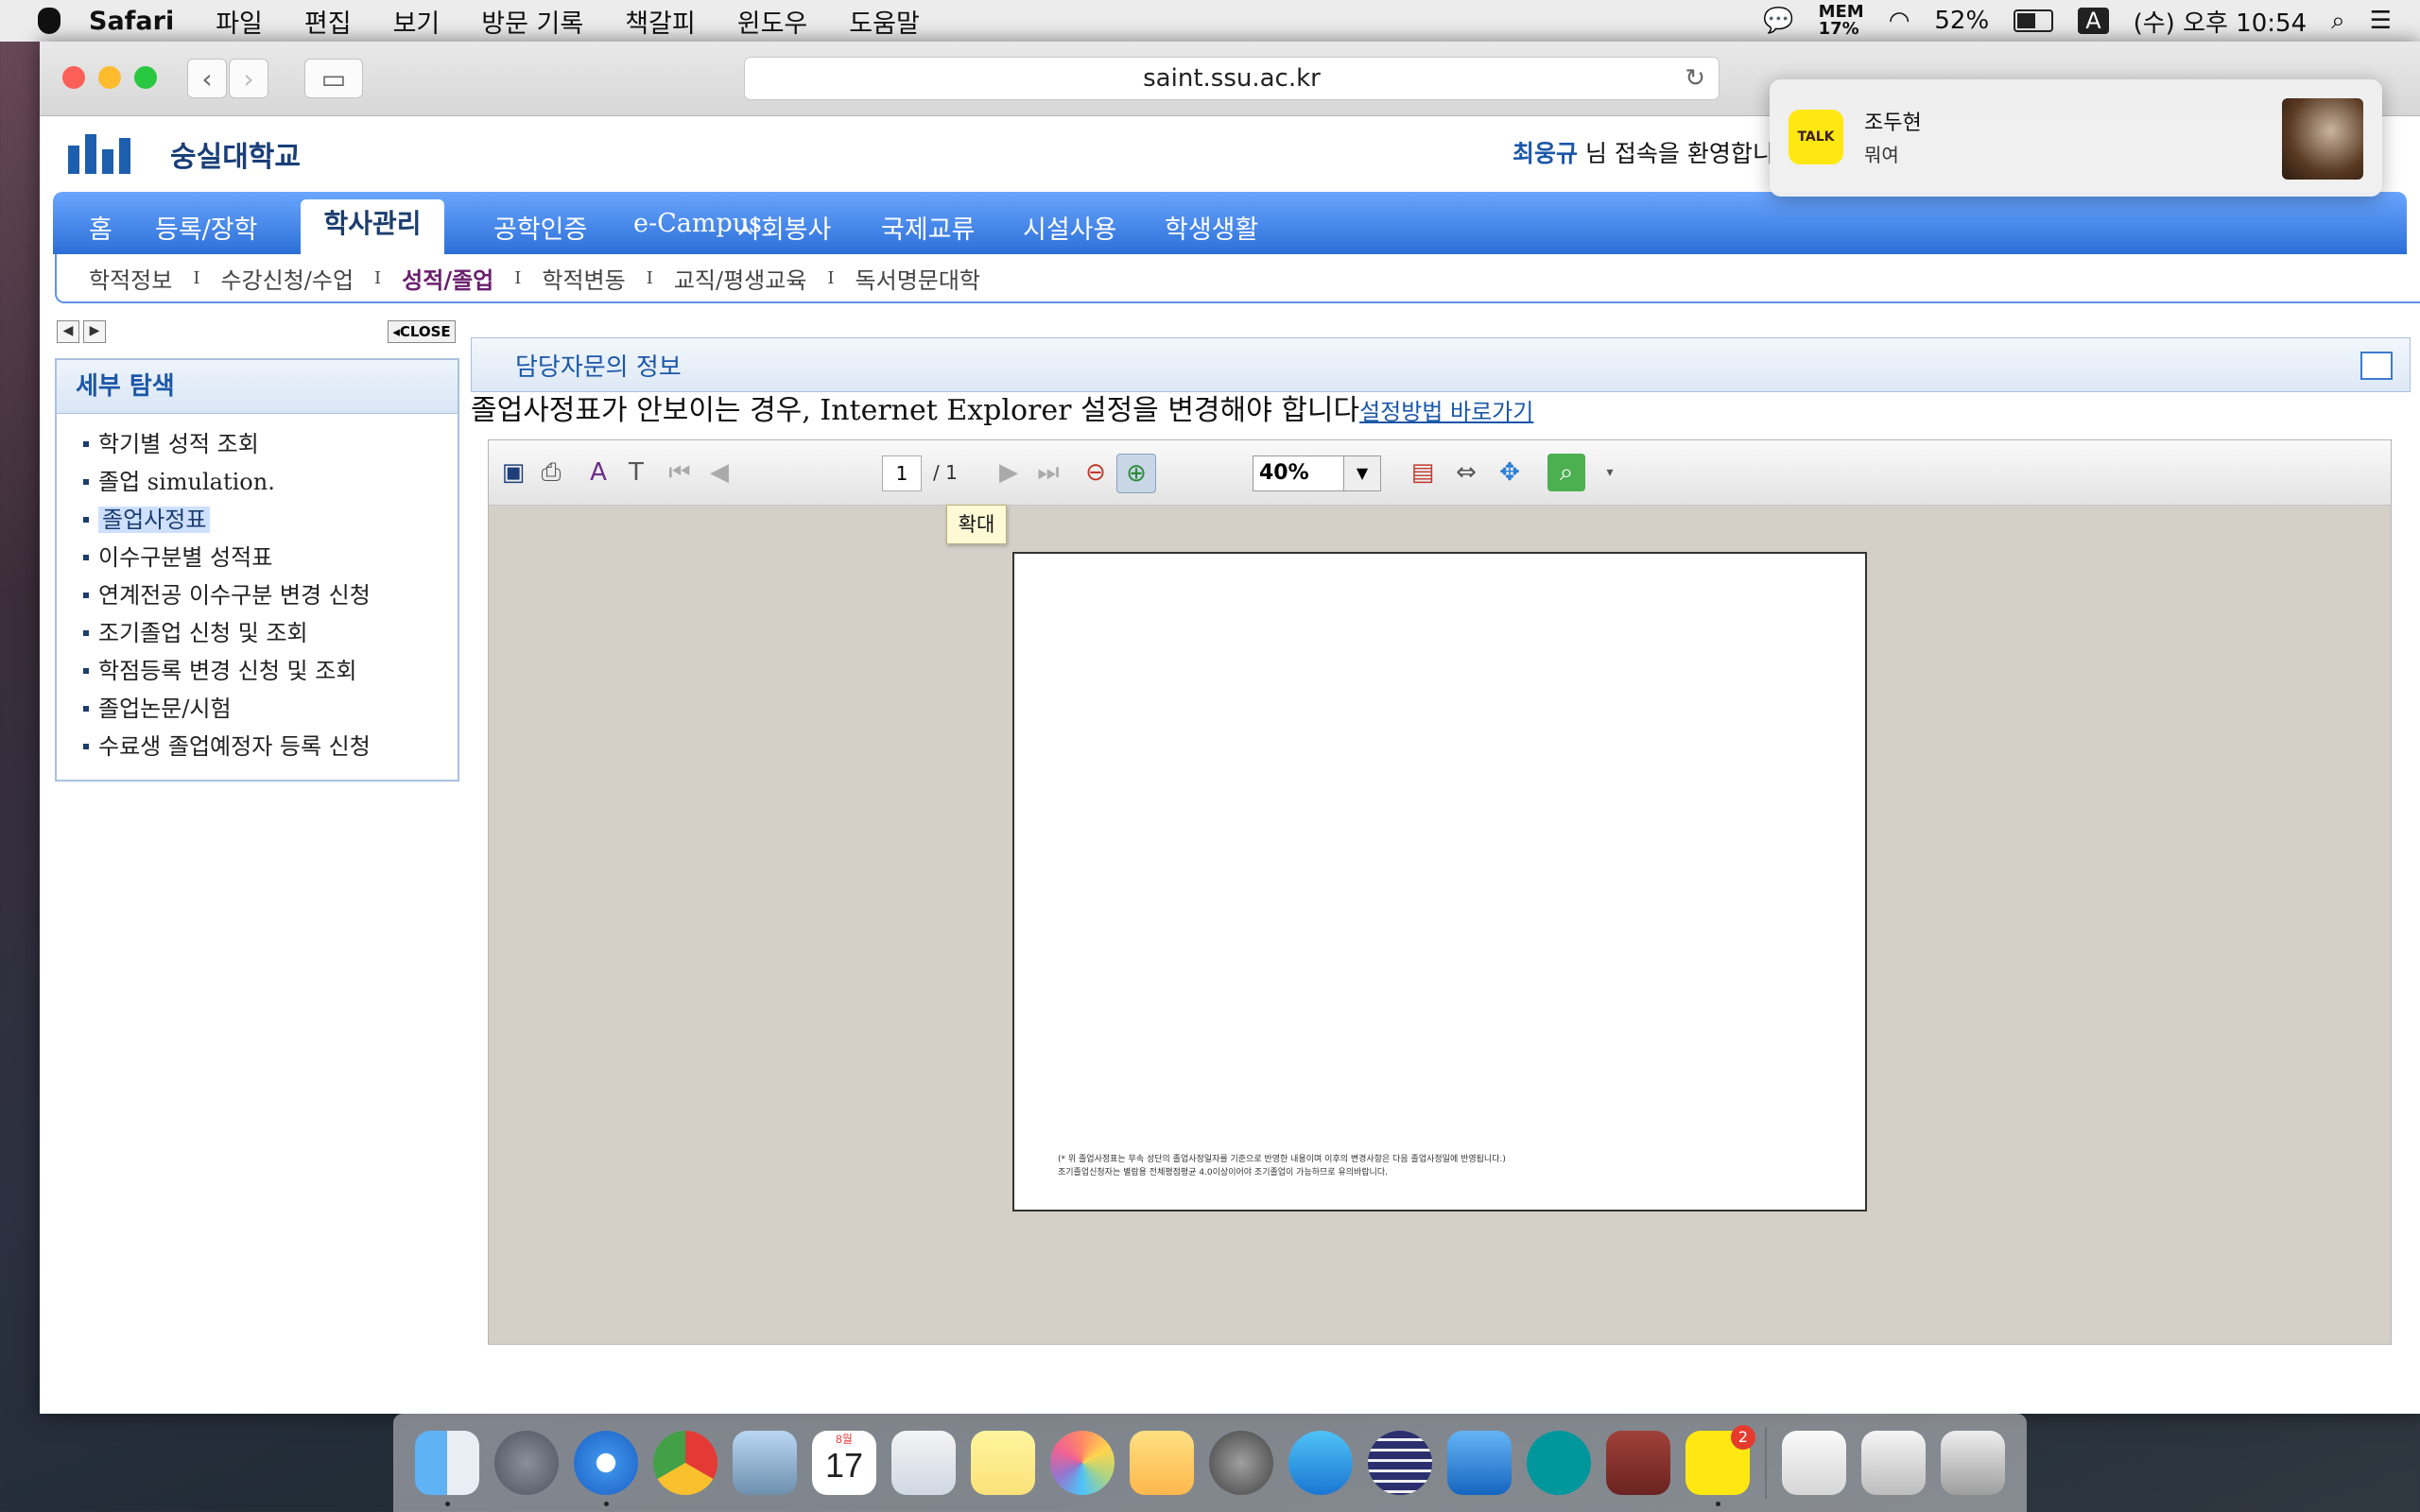 This screenshot has height=1512, width=2420. Describe the element at coordinates (526, 1463) in the screenshot. I see `launchpad-icon` at that location.